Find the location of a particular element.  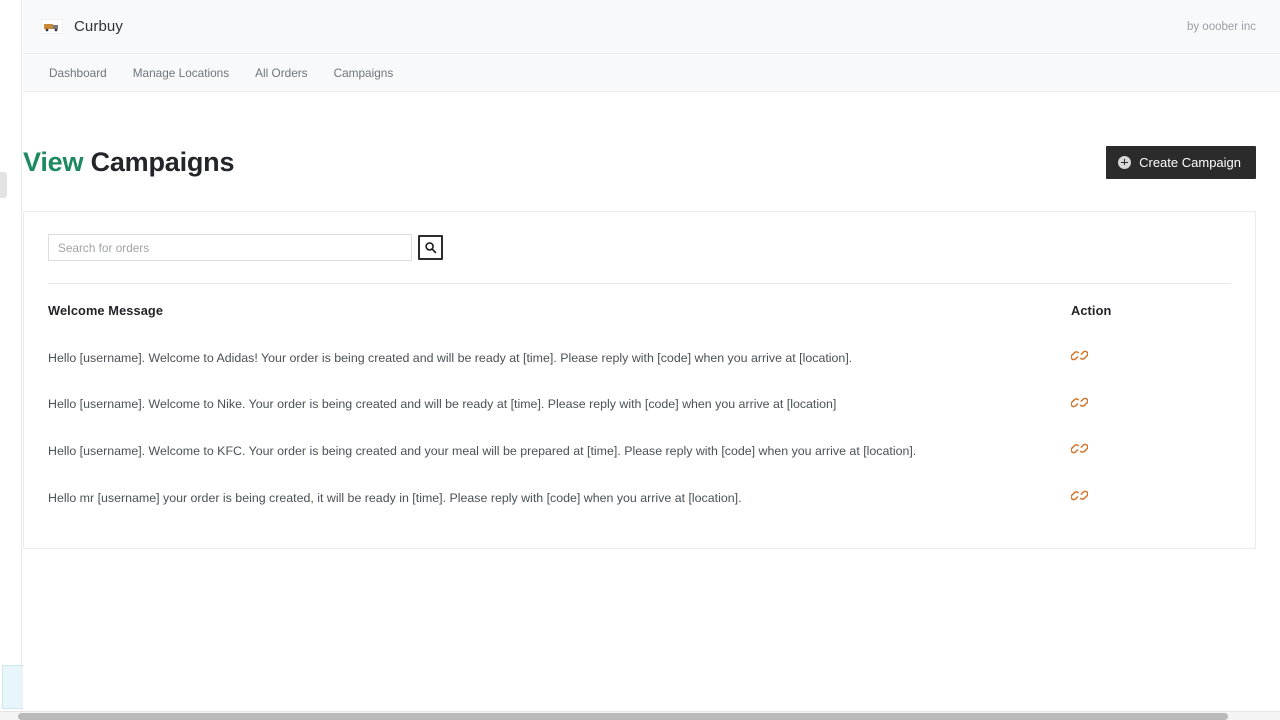

search-icon is located at coordinates (430, 247).